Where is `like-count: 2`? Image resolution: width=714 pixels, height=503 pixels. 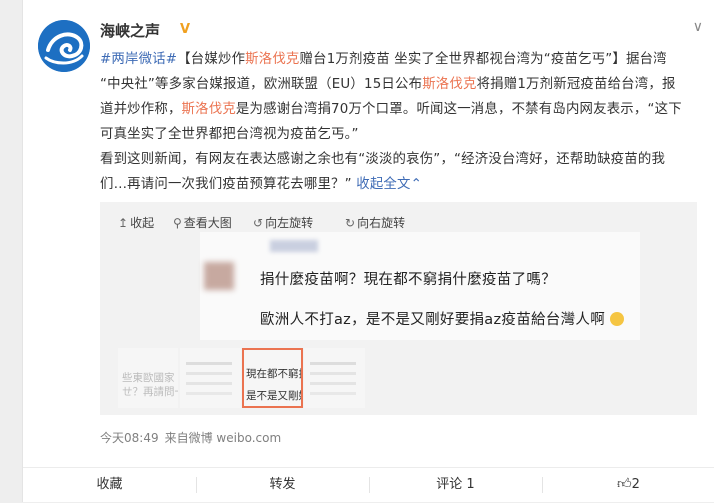
like-count: 2 is located at coordinates (635, 484).